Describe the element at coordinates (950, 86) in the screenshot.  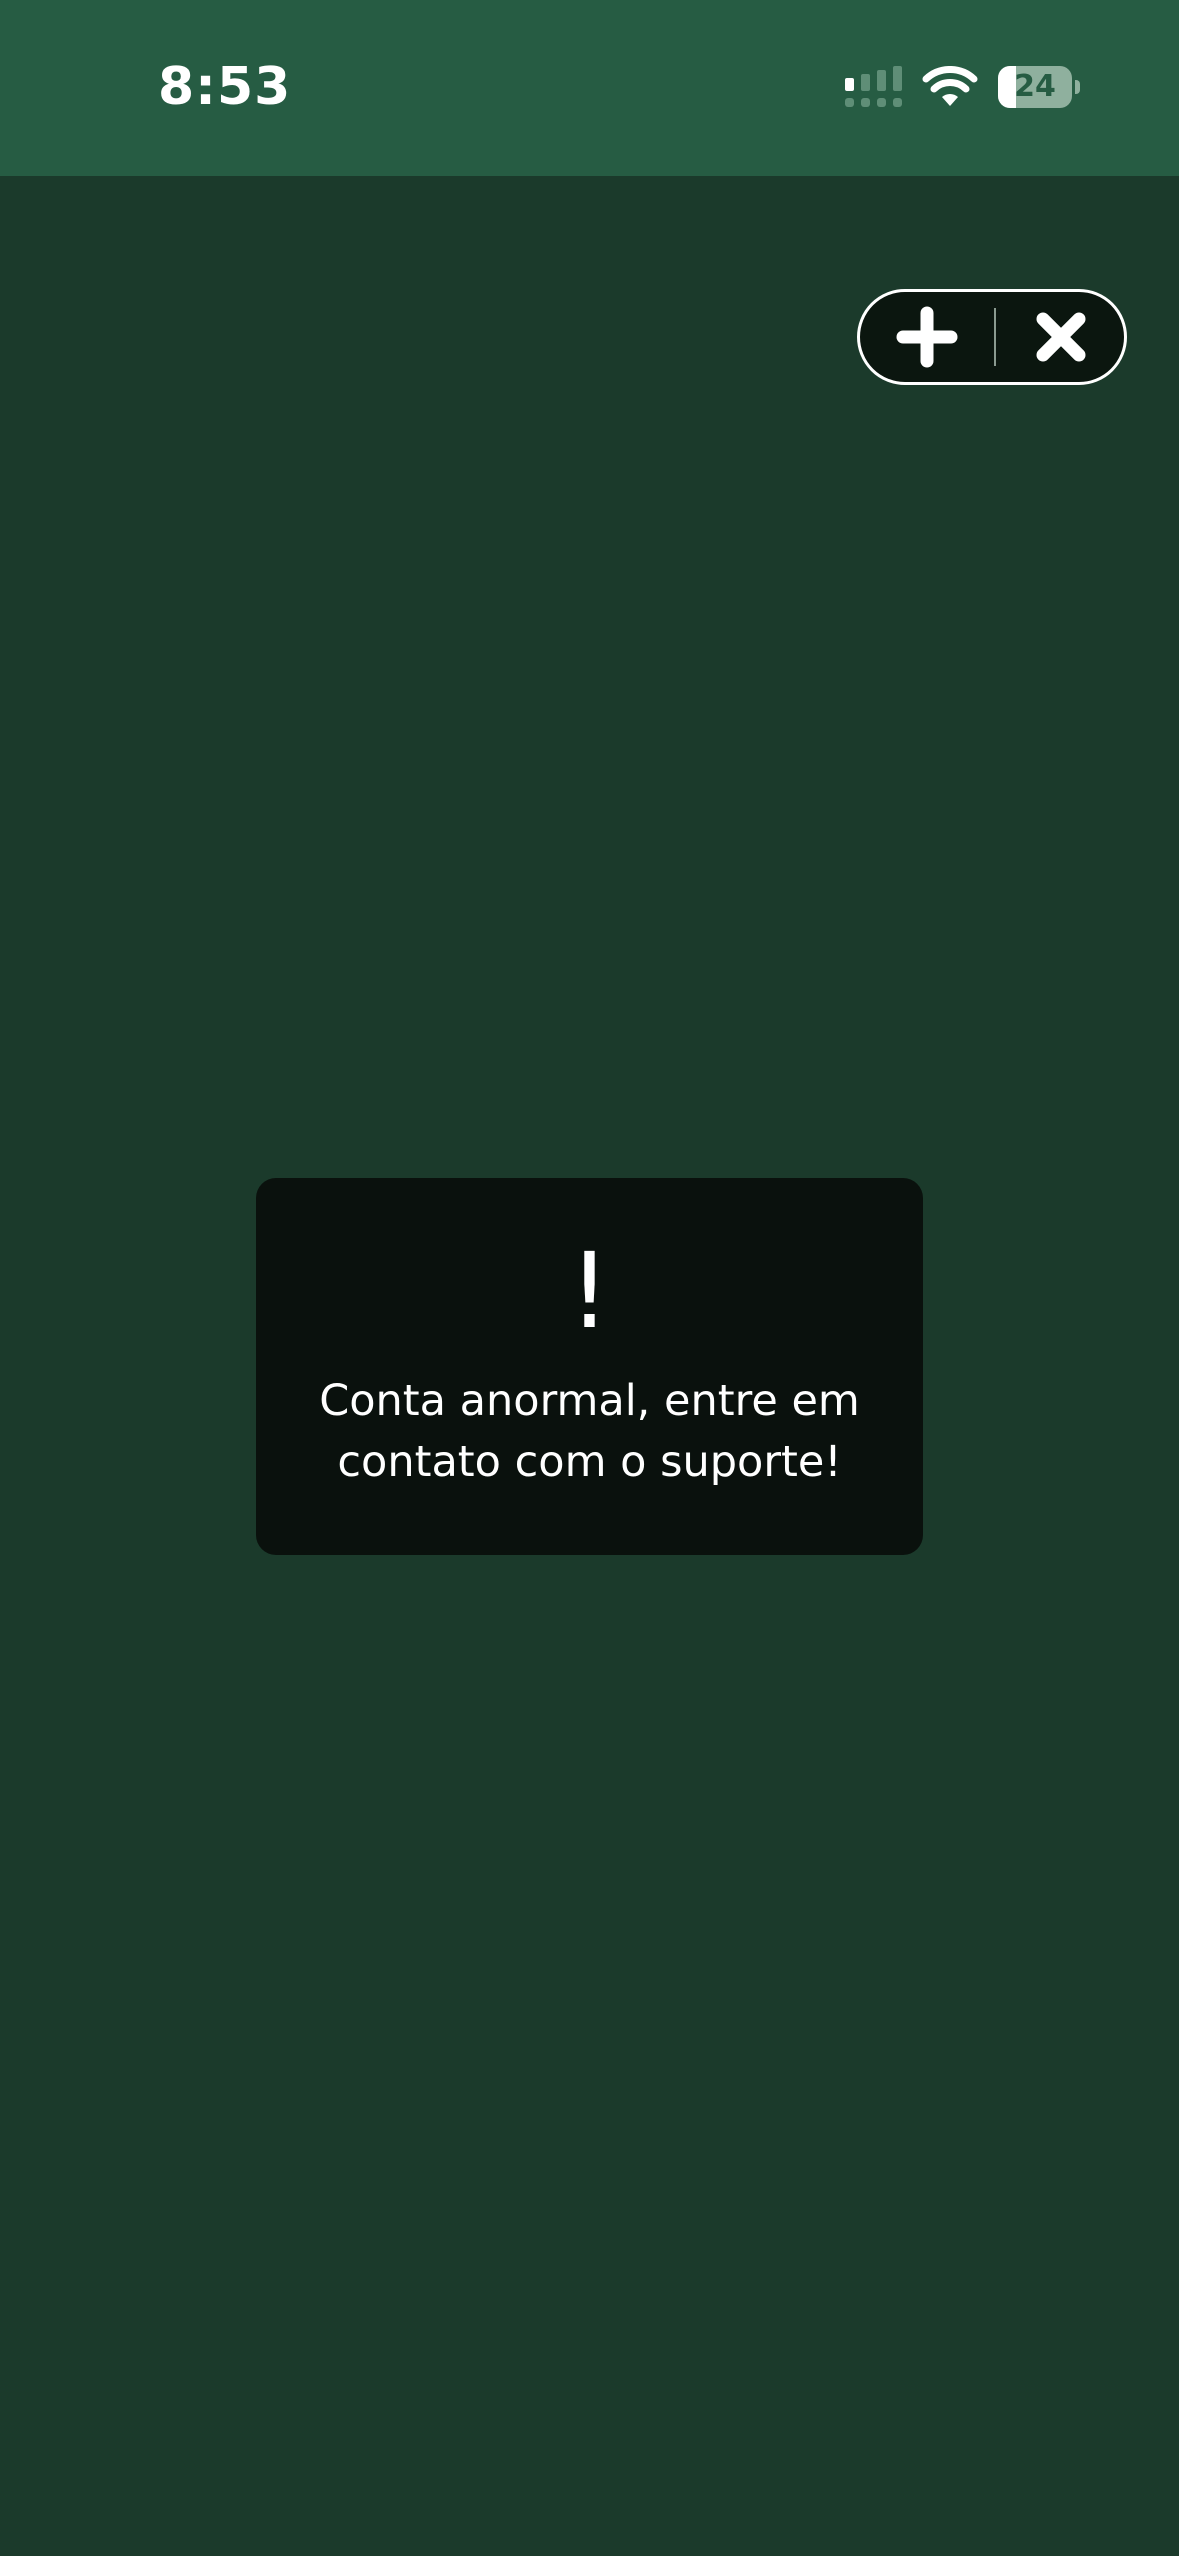
I see `wifi-icon` at that location.